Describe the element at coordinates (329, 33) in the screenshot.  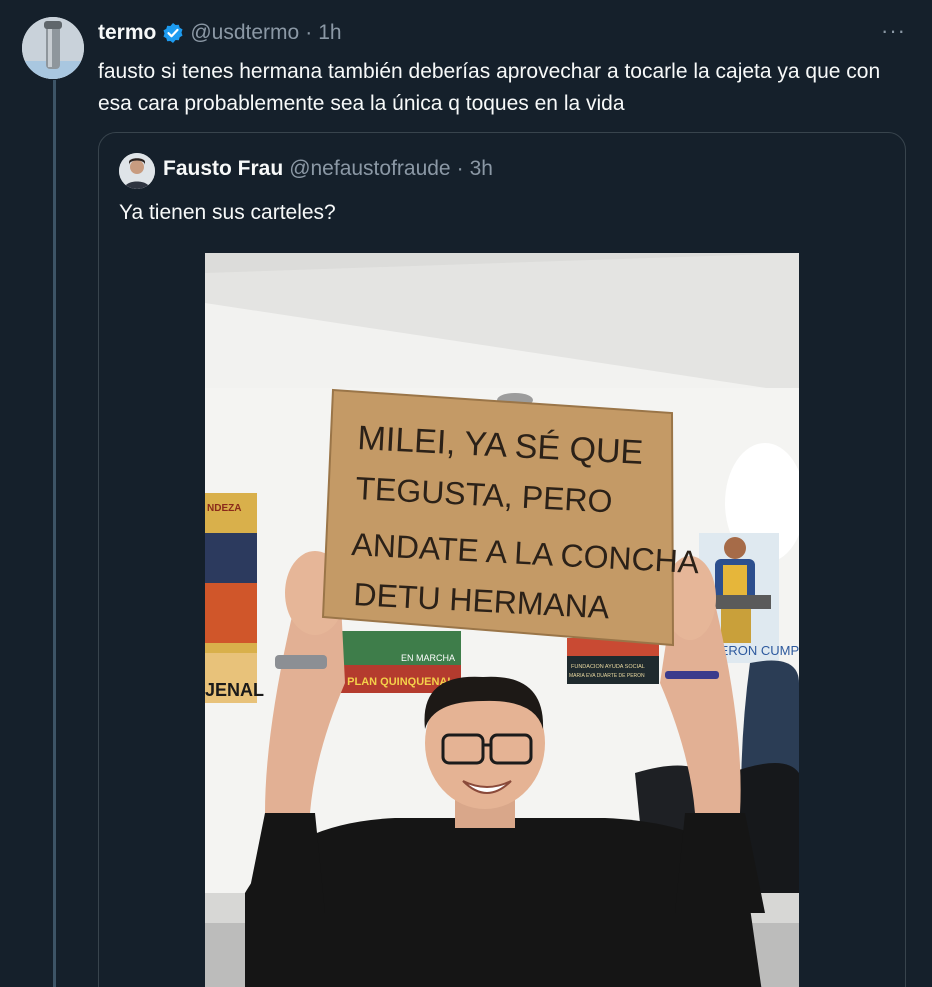
I see `tweet-time: 1h` at that location.